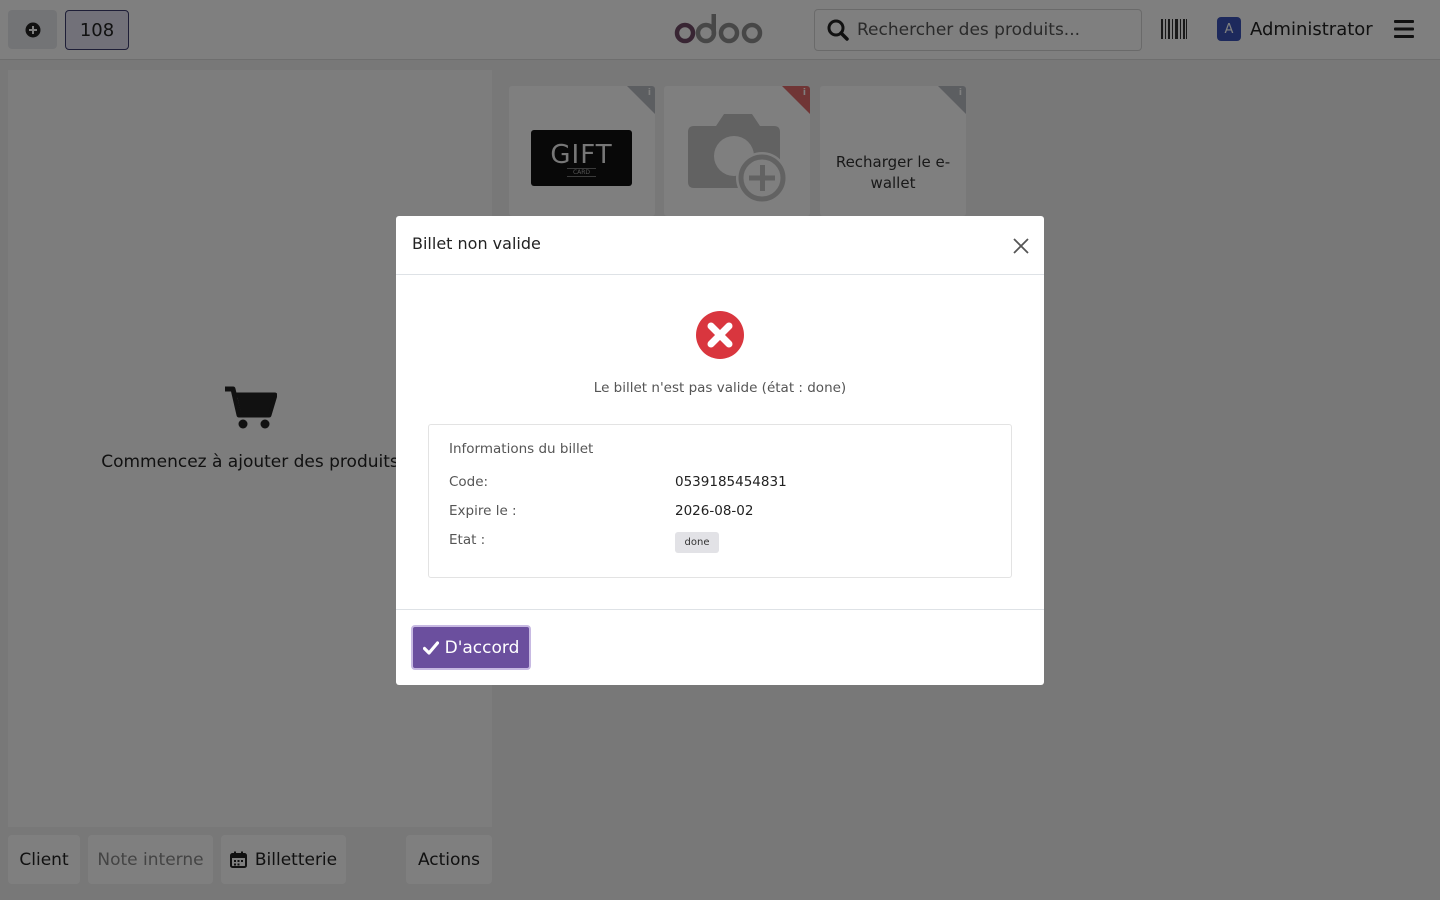  What do you see at coordinates (720, 335) in the screenshot?
I see `error-circle-icon` at bounding box center [720, 335].